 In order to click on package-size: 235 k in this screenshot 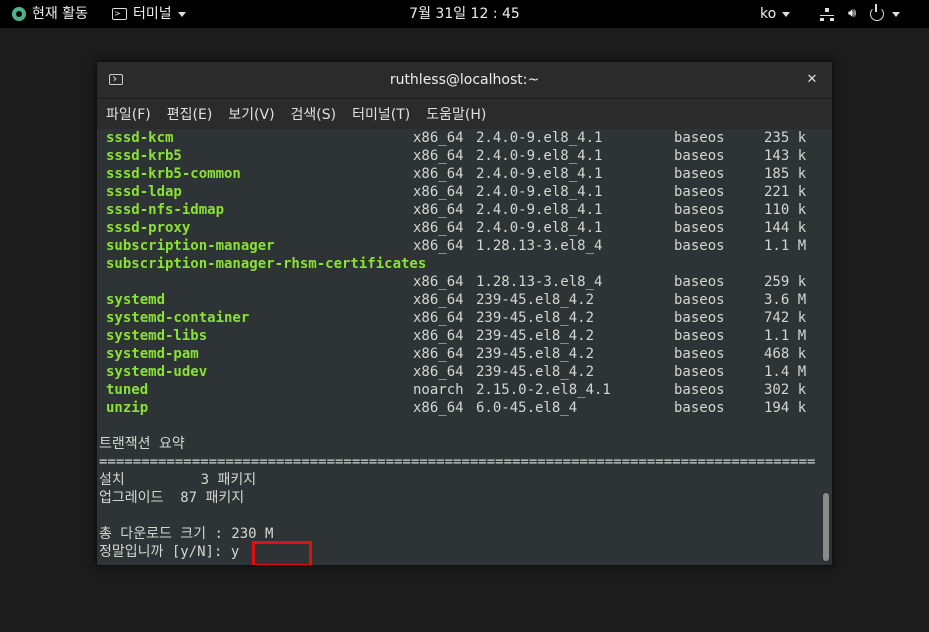, I will do `click(785, 138)`.